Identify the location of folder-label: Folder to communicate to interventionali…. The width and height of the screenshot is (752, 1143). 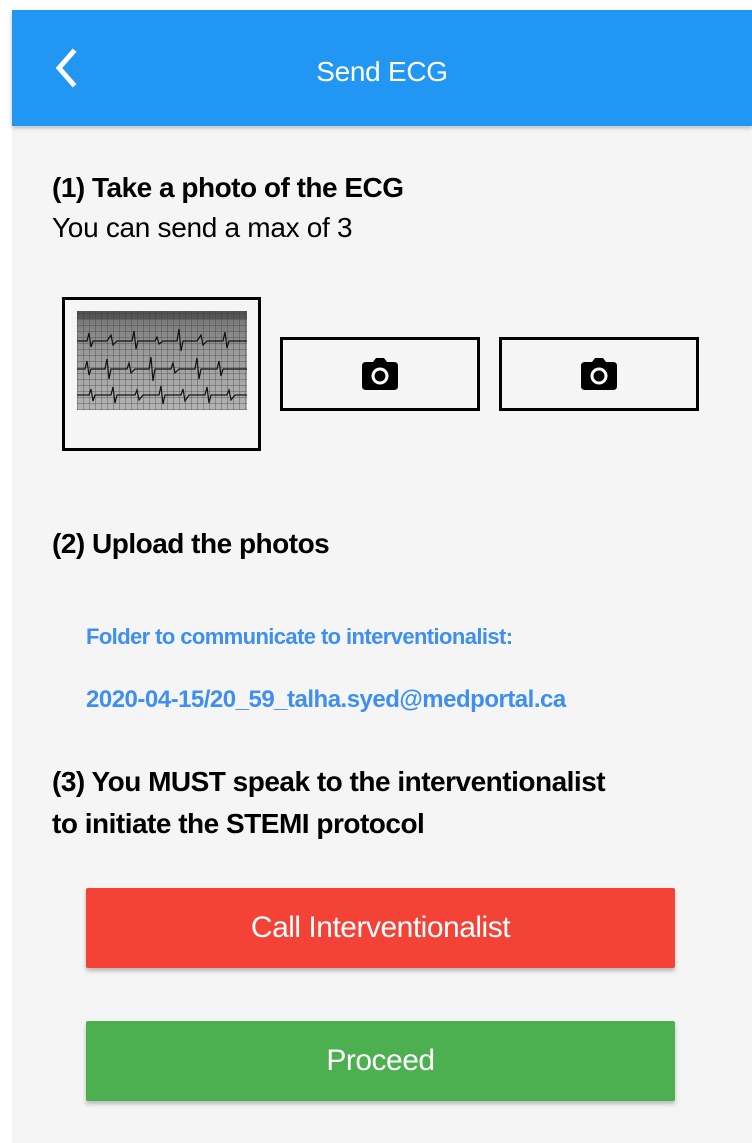
(299, 636).